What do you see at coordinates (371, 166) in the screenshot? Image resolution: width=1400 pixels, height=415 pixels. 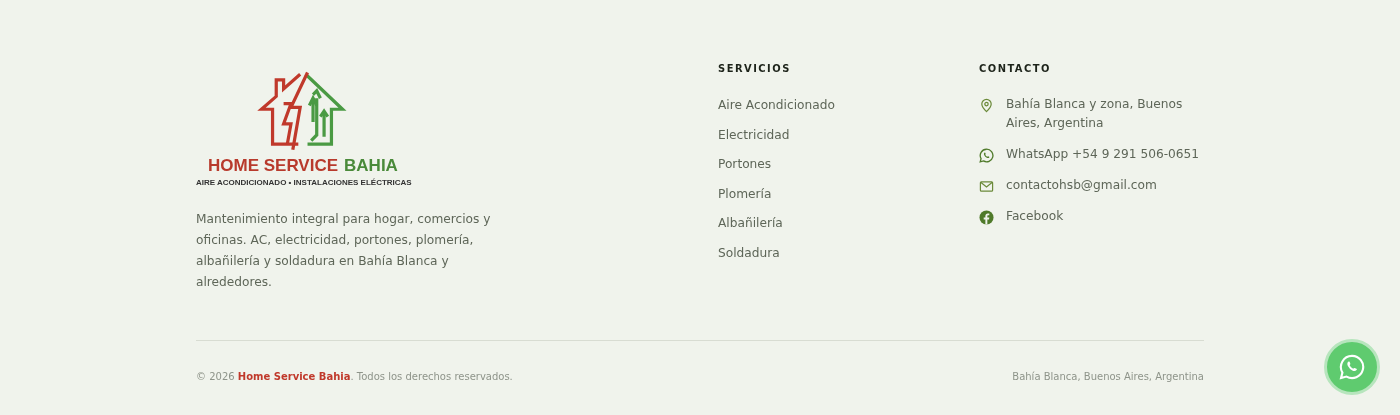 I see `brand-name-accent: BAHIA` at bounding box center [371, 166].